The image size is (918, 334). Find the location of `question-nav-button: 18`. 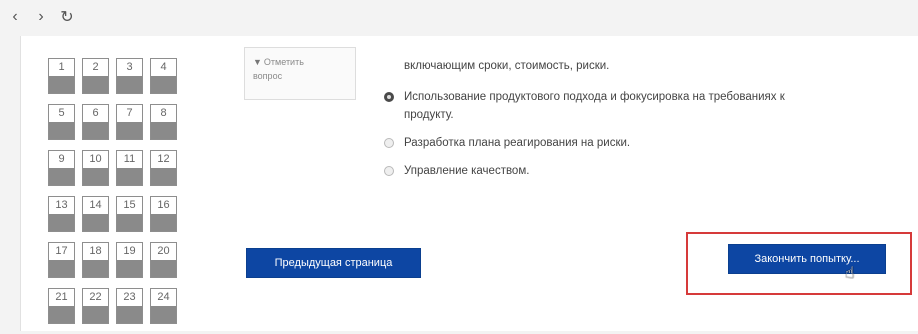

question-nav-button: 18 is located at coordinates (95, 260).